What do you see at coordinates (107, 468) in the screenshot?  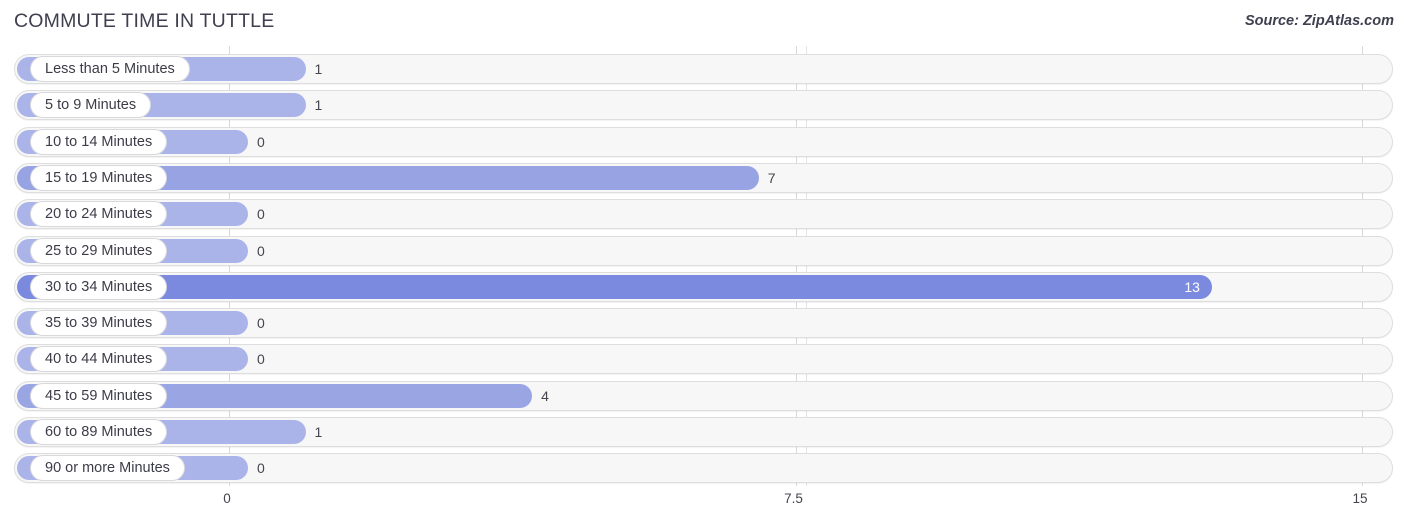 I see `category-label: 90 or more Minutes` at bounding box center [107, 468].